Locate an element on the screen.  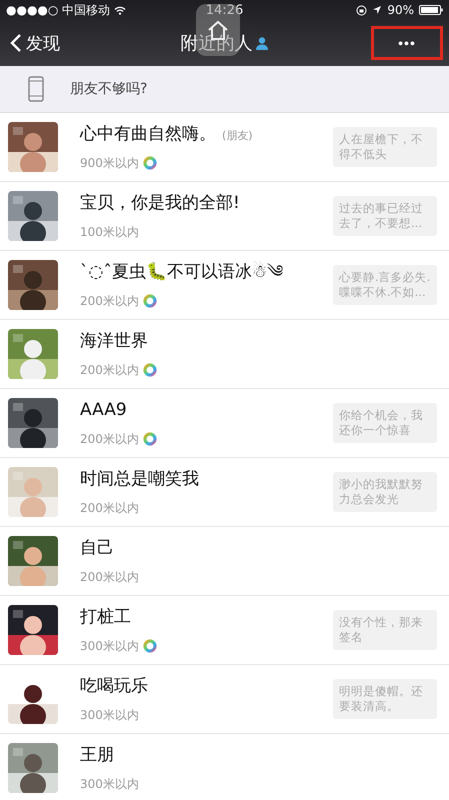
person-name: 海洋世界 is located at coordinates (114, 341).